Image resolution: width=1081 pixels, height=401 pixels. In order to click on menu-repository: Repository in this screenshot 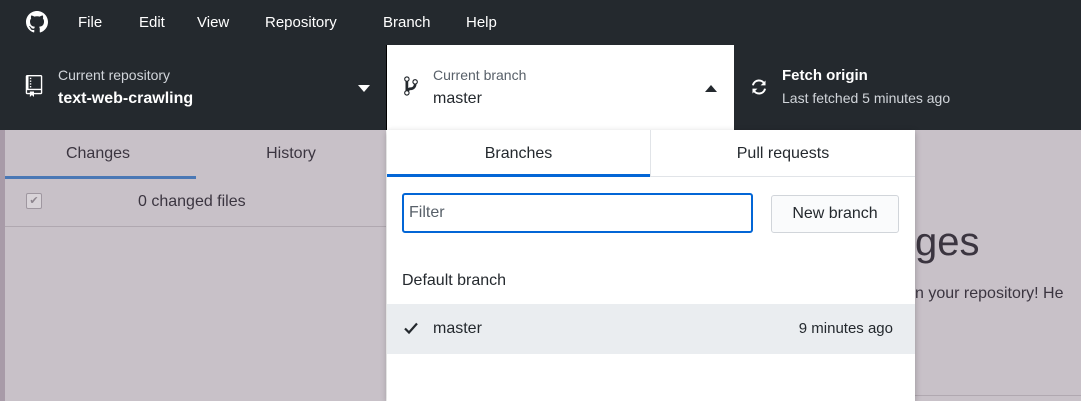, I will do `click(301, 22)`.